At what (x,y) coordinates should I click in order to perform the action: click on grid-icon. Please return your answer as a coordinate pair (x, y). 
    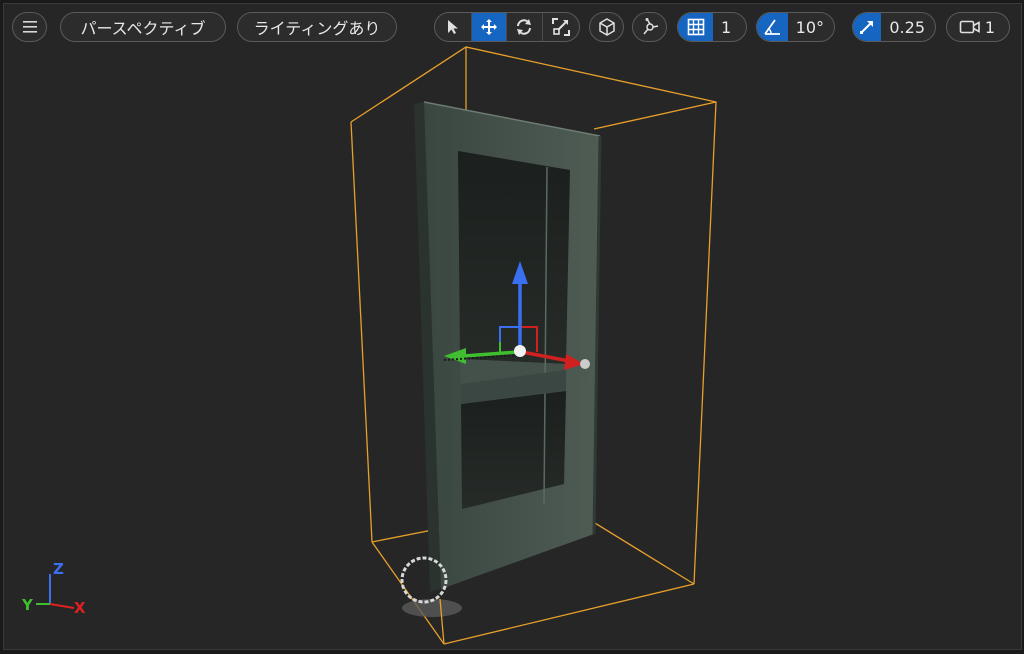
    Looking at the image, I should click on (695, 27).